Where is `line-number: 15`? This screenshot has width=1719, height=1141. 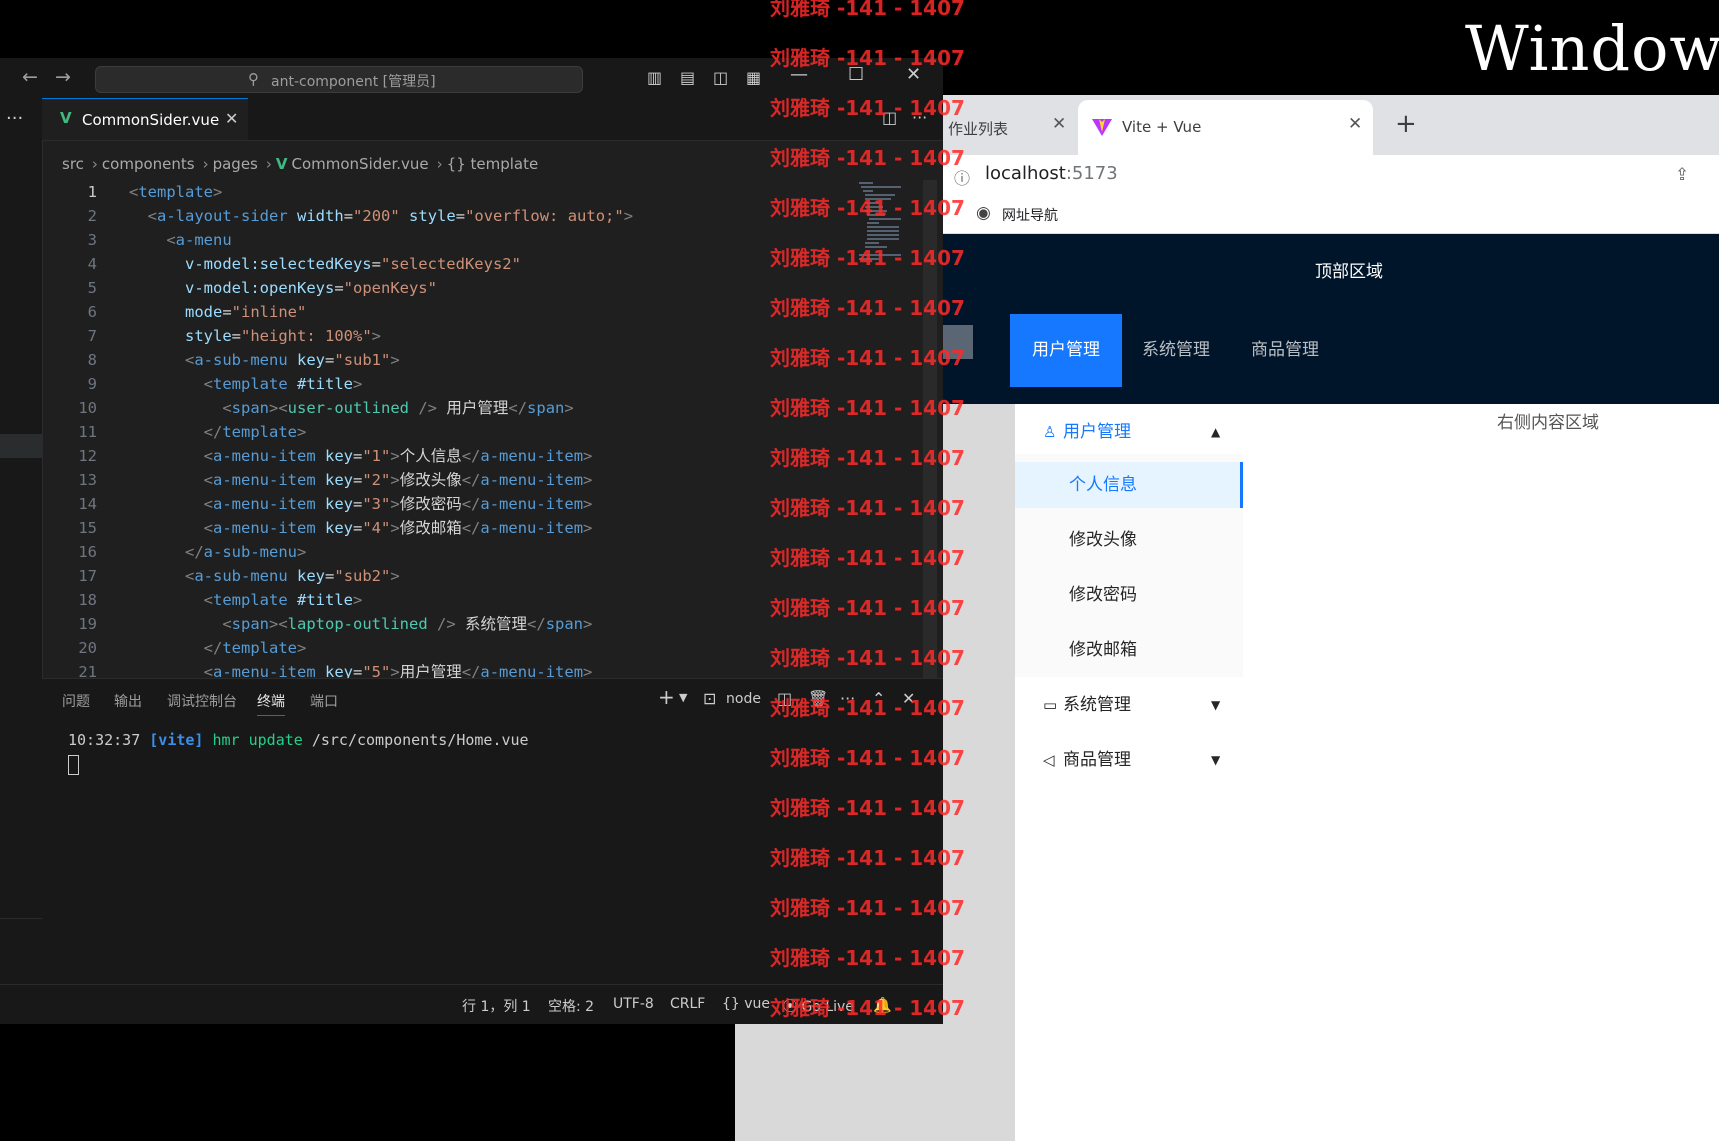 line-number: 15 is located at coordinates (87, 528).